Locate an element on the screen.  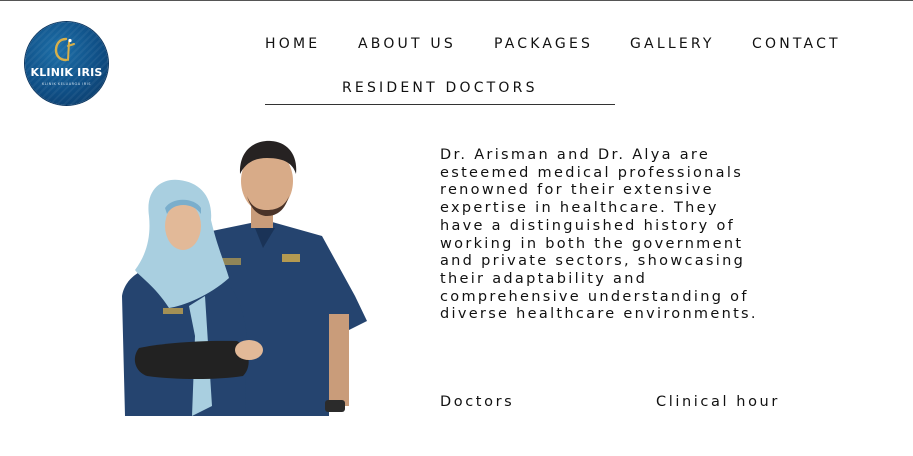
description-line: and private sectors, showcasing is located at coordinates (593, 261).